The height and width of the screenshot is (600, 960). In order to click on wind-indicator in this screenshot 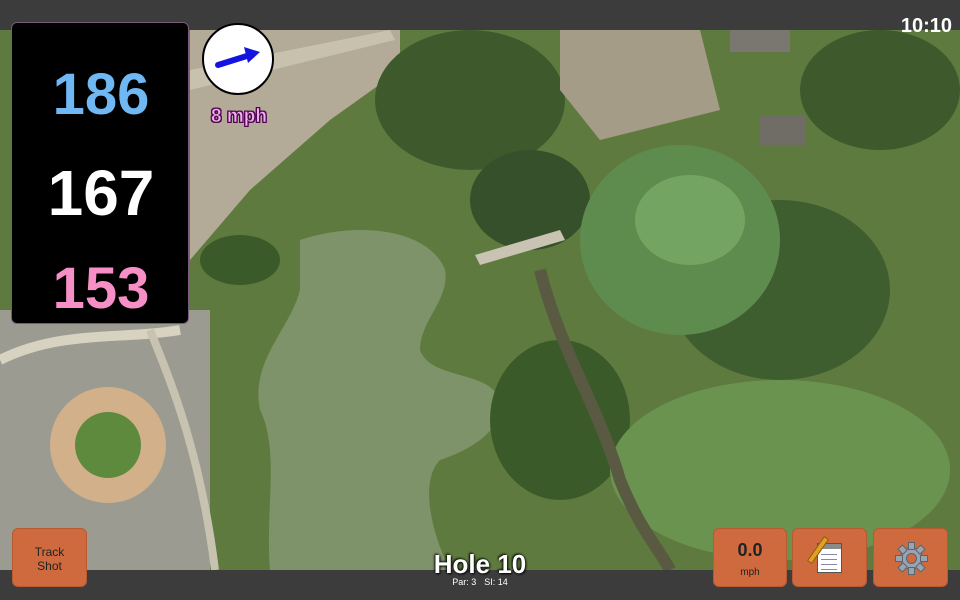, I will do `click(238, 59)`.